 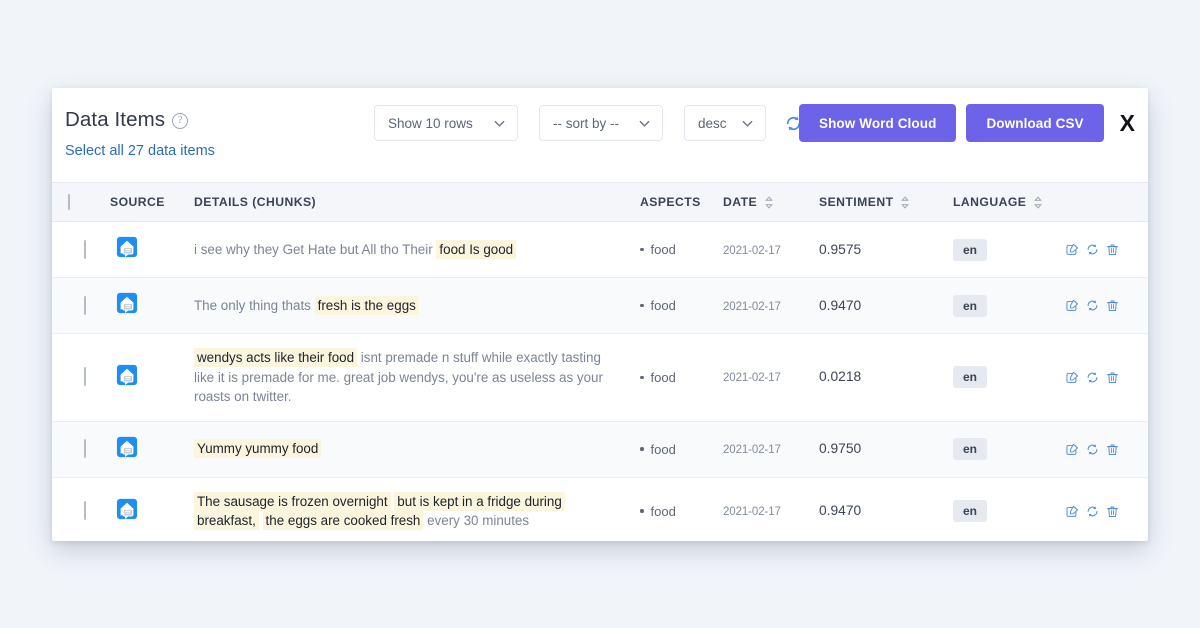 I want to click on show-word-cloud-button: Show Word Cloud, so click(x=877, y=123).